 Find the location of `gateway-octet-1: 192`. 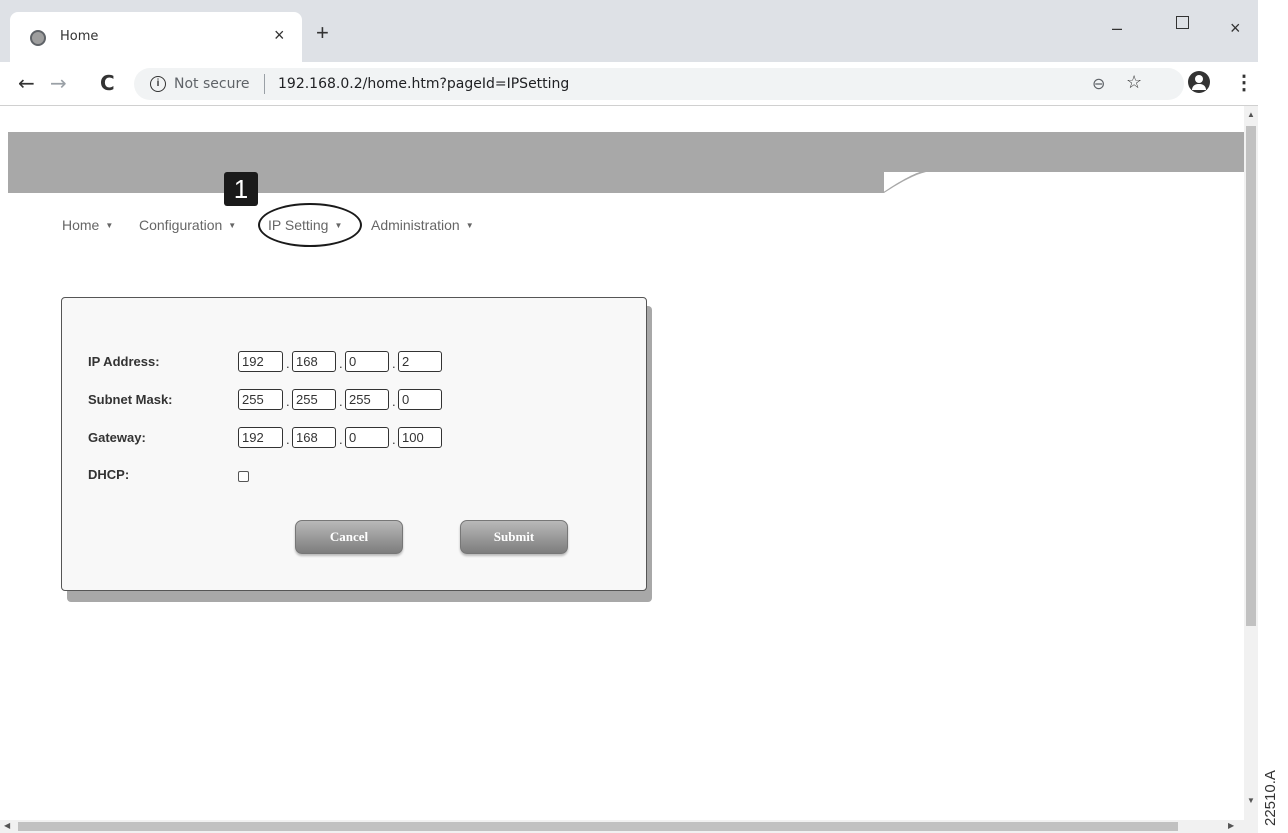

gateway-octet-1: 192 is located at coordinates (260, 437).